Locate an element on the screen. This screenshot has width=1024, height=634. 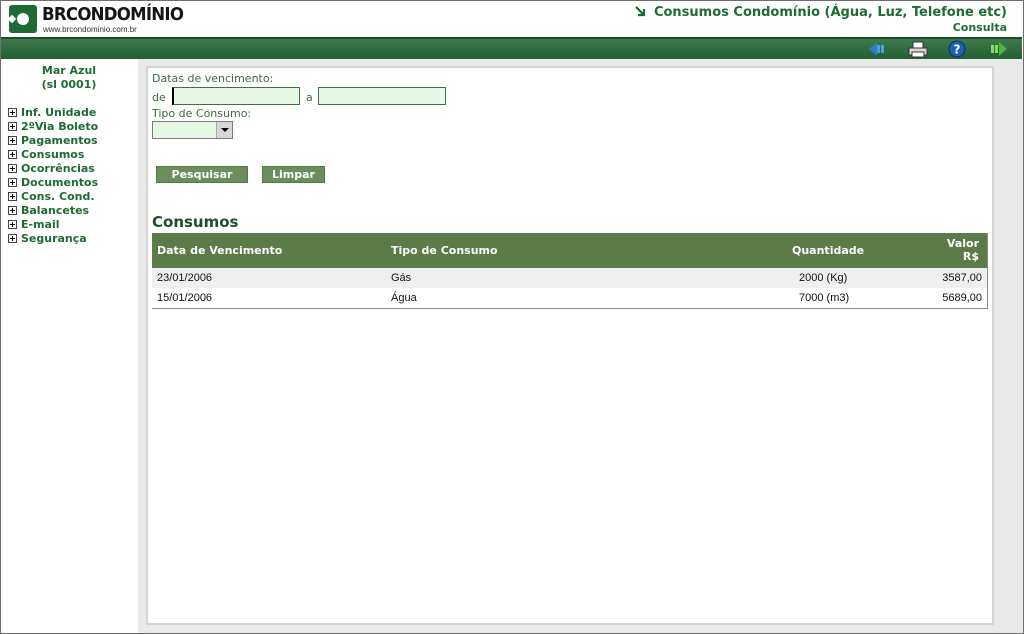
sidebar-item-pagamentos: Pagamentos is located at coordinates (53, 140).